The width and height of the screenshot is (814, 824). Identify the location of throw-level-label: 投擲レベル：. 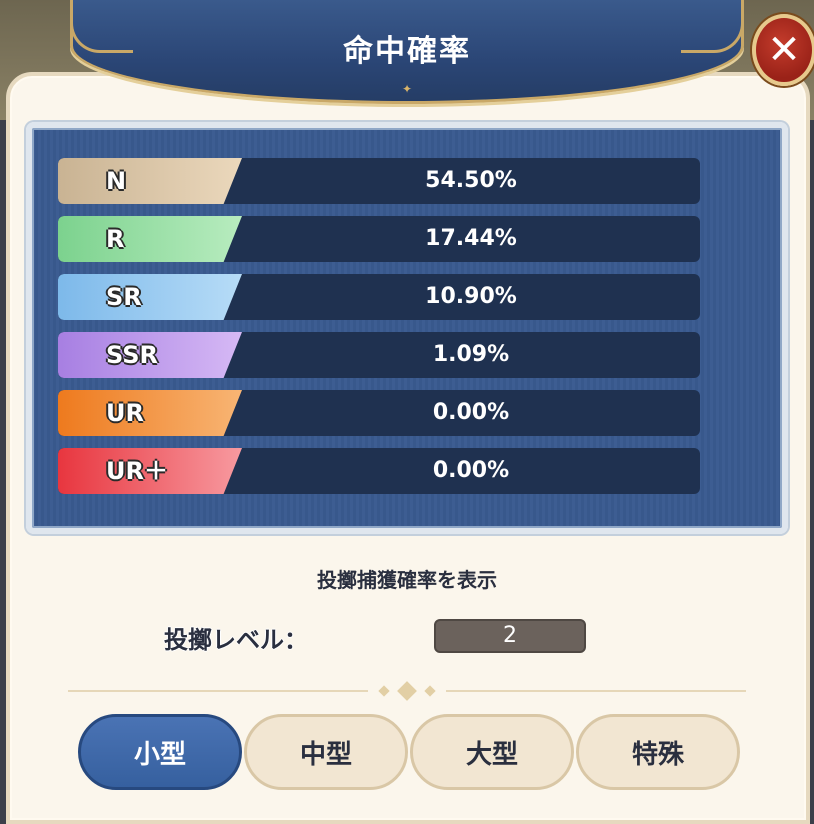
(236, 640).